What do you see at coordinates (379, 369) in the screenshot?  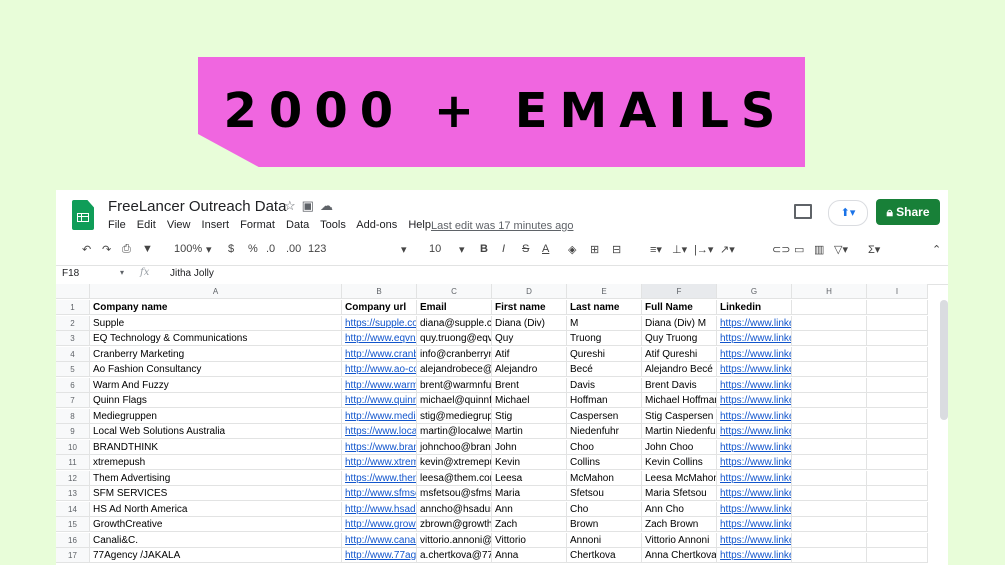 I see `cell-company-url: http://www.ao-co` at bounding box center [379, 369].